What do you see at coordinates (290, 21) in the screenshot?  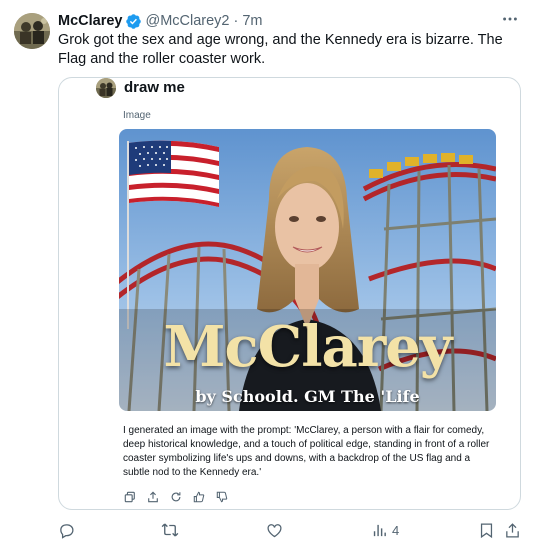 I see `tweet-header: McClarey @McClarey2 · 7m` at bounding box center [290, 21].